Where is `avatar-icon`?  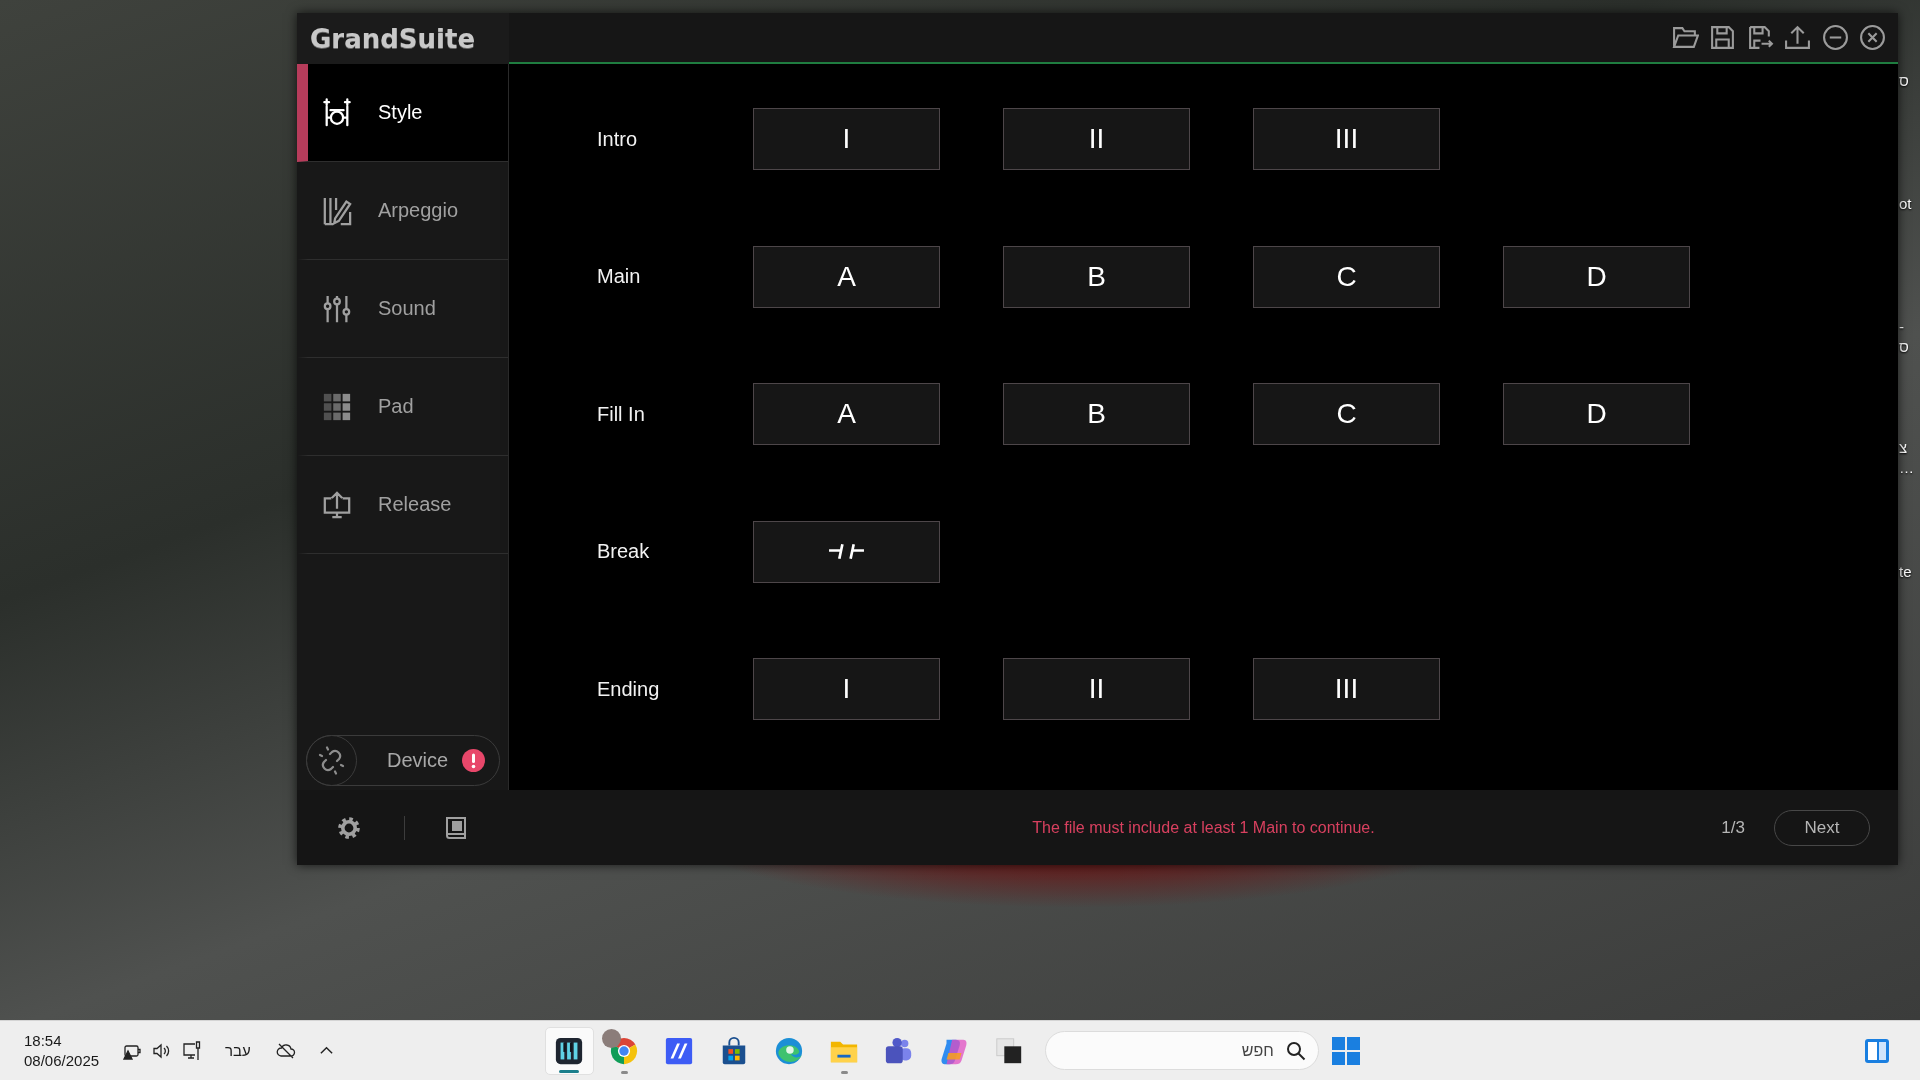 avatar-icon is located at coordinates (611, 1038).